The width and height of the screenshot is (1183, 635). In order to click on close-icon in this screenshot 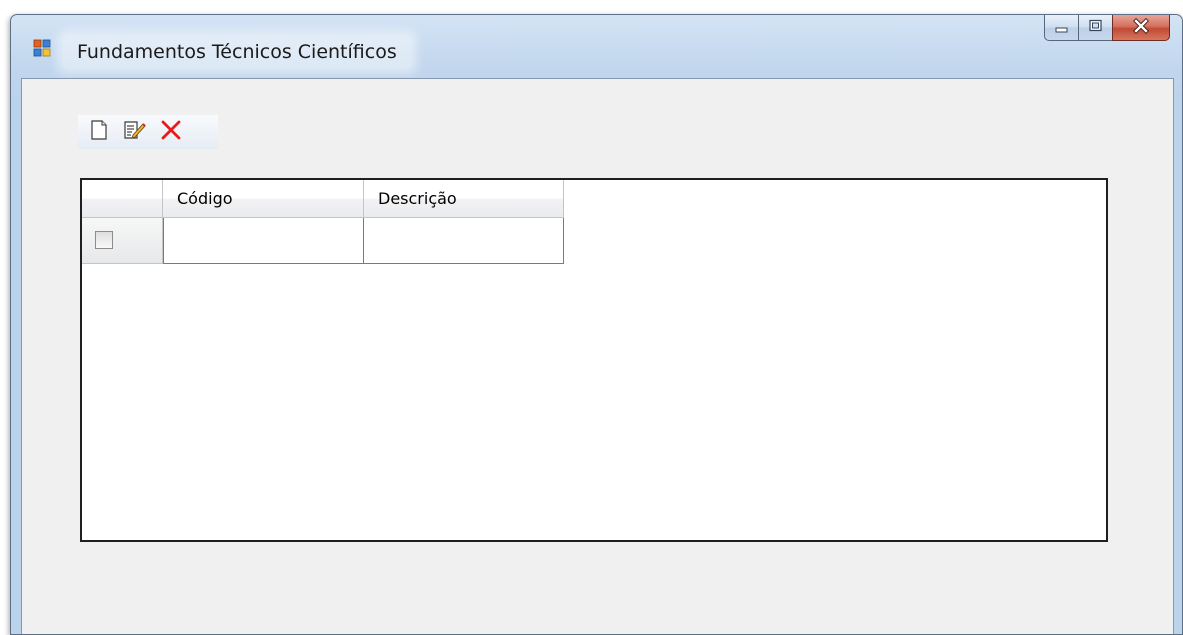, I will do `click(1141, 27)`.